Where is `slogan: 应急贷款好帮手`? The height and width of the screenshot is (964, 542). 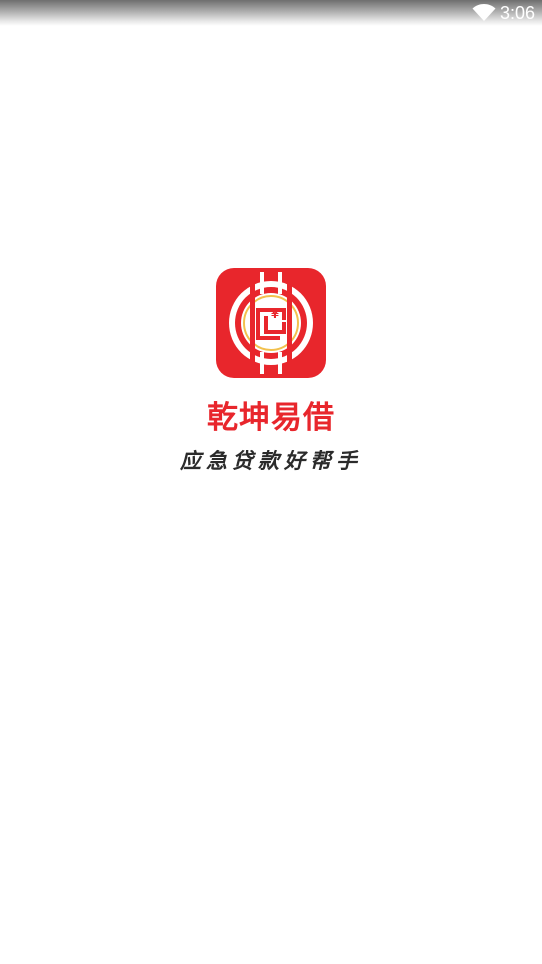
slogan: 应急贷款好帮手 is located at coordinates (271, 460).